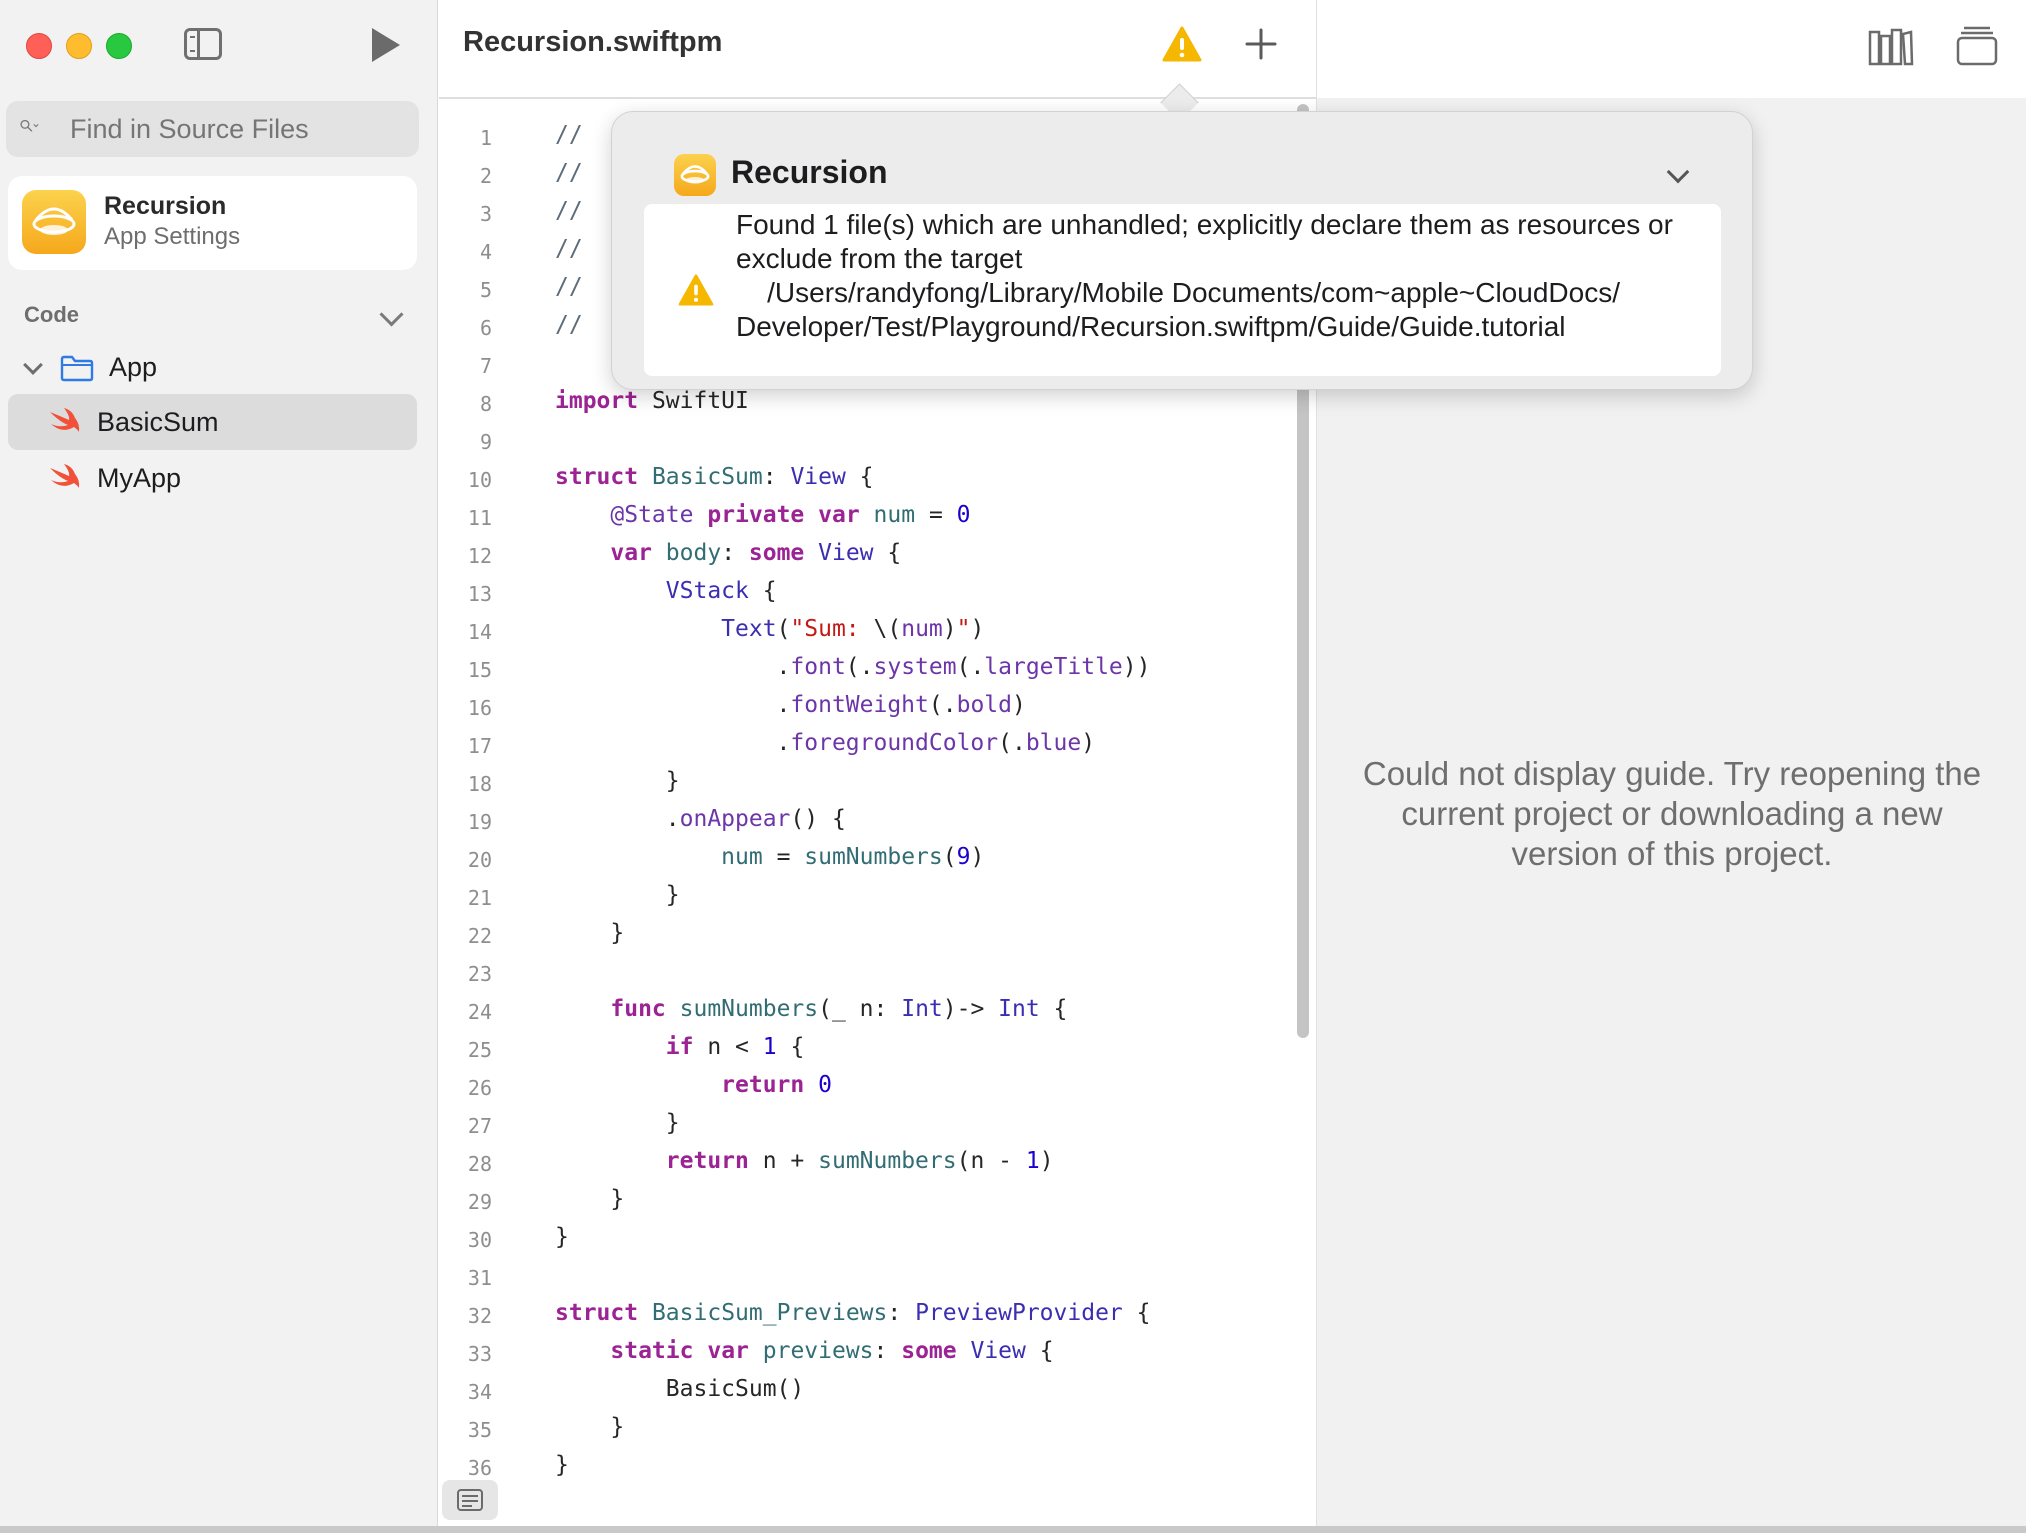  I want to click on run-icon, so click(386, 45).